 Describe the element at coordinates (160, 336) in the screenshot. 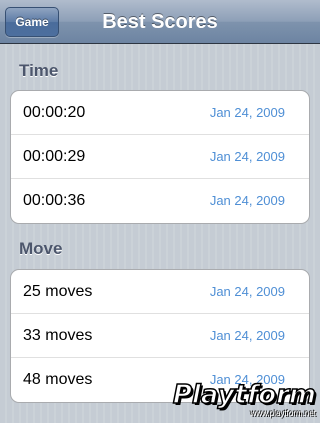

I see `table-row: 33 moves Jan 24, 2009` at that location.